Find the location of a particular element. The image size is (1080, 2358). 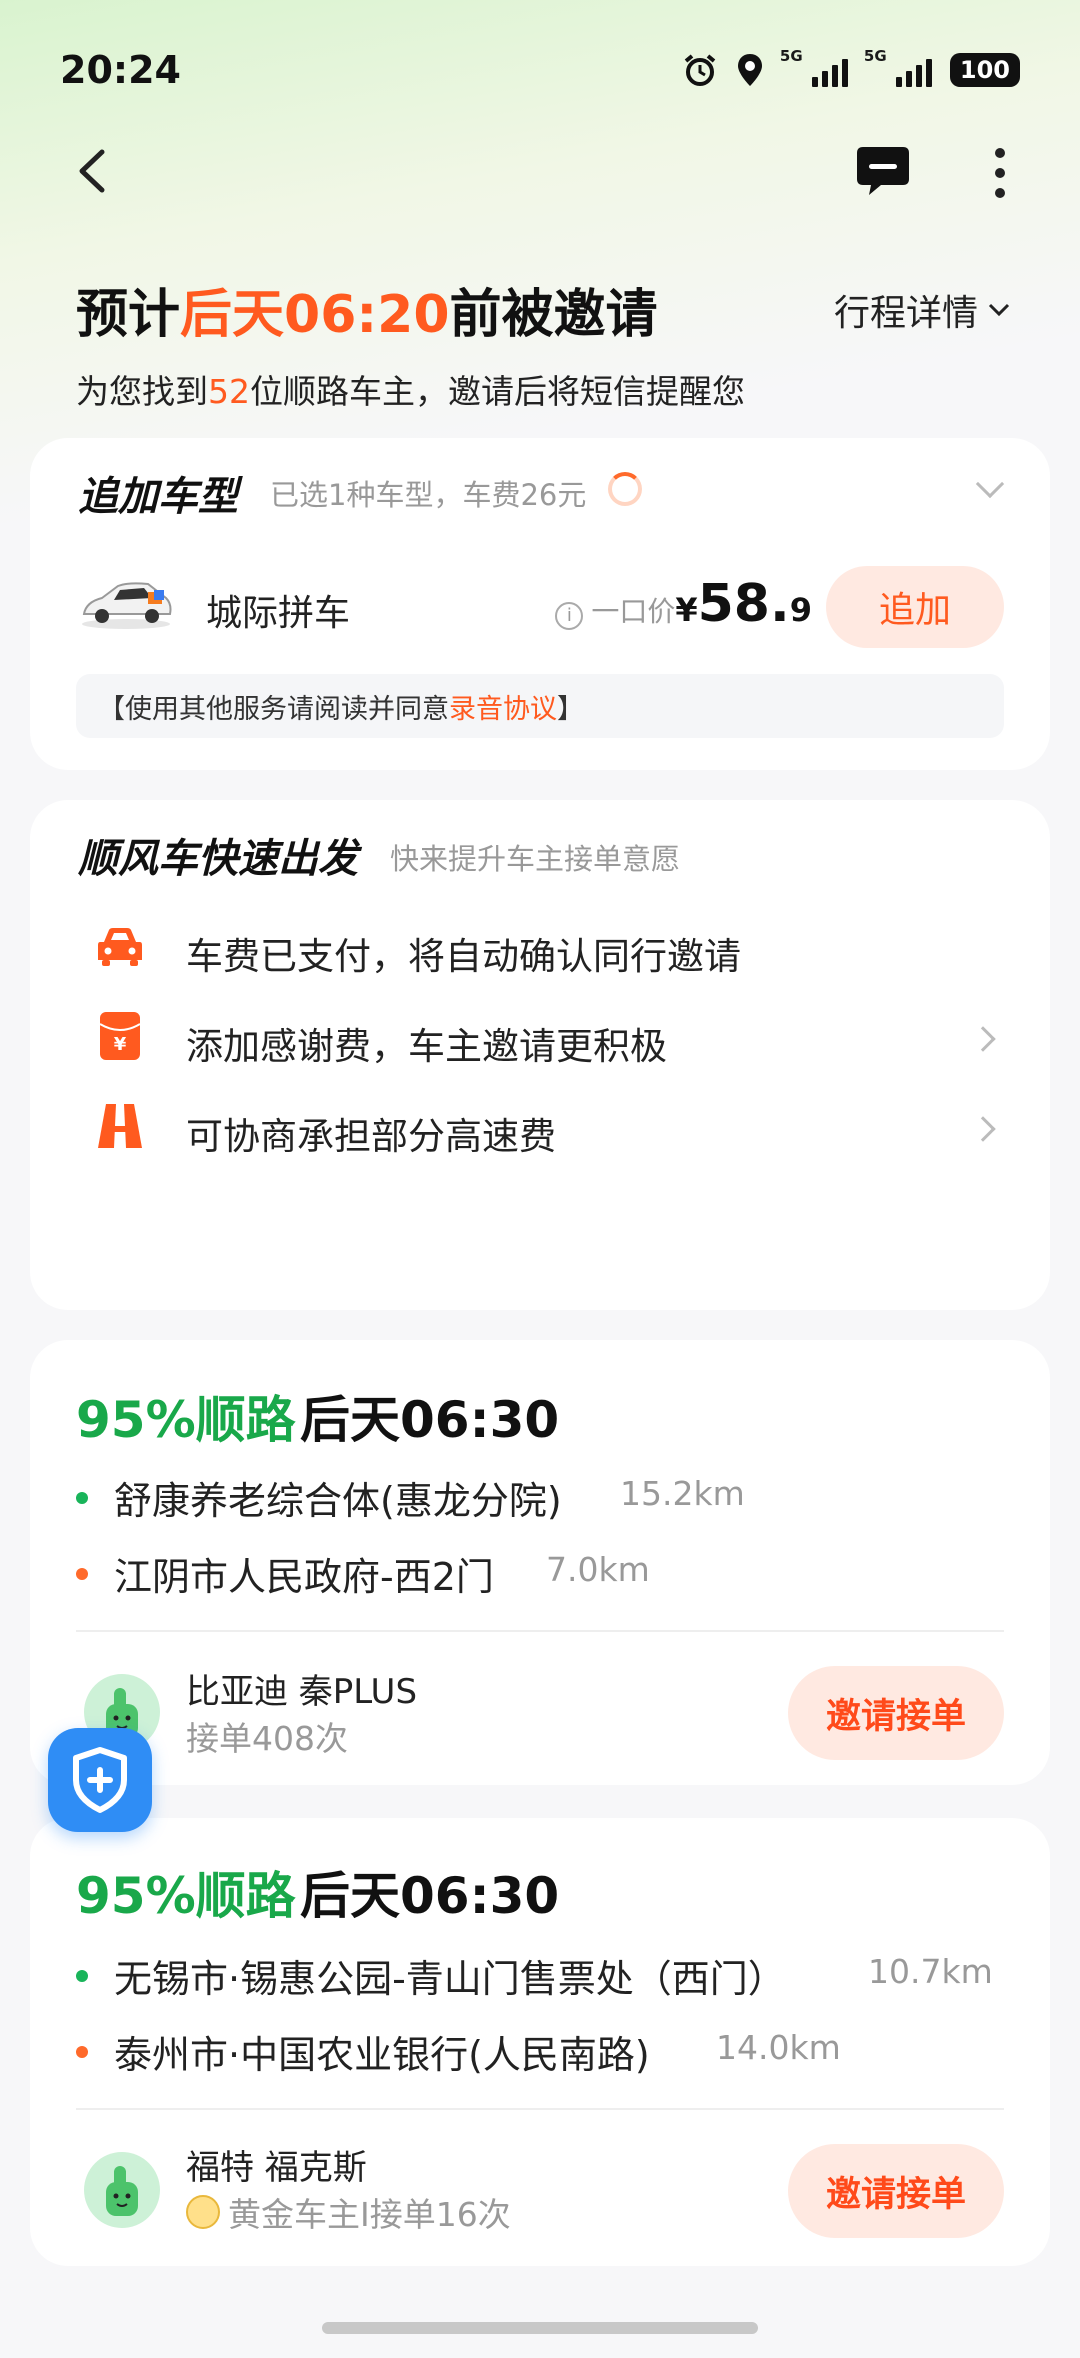

driver-order-count: 黄金车主I接单16次 is located at coordinates (348, 2212).